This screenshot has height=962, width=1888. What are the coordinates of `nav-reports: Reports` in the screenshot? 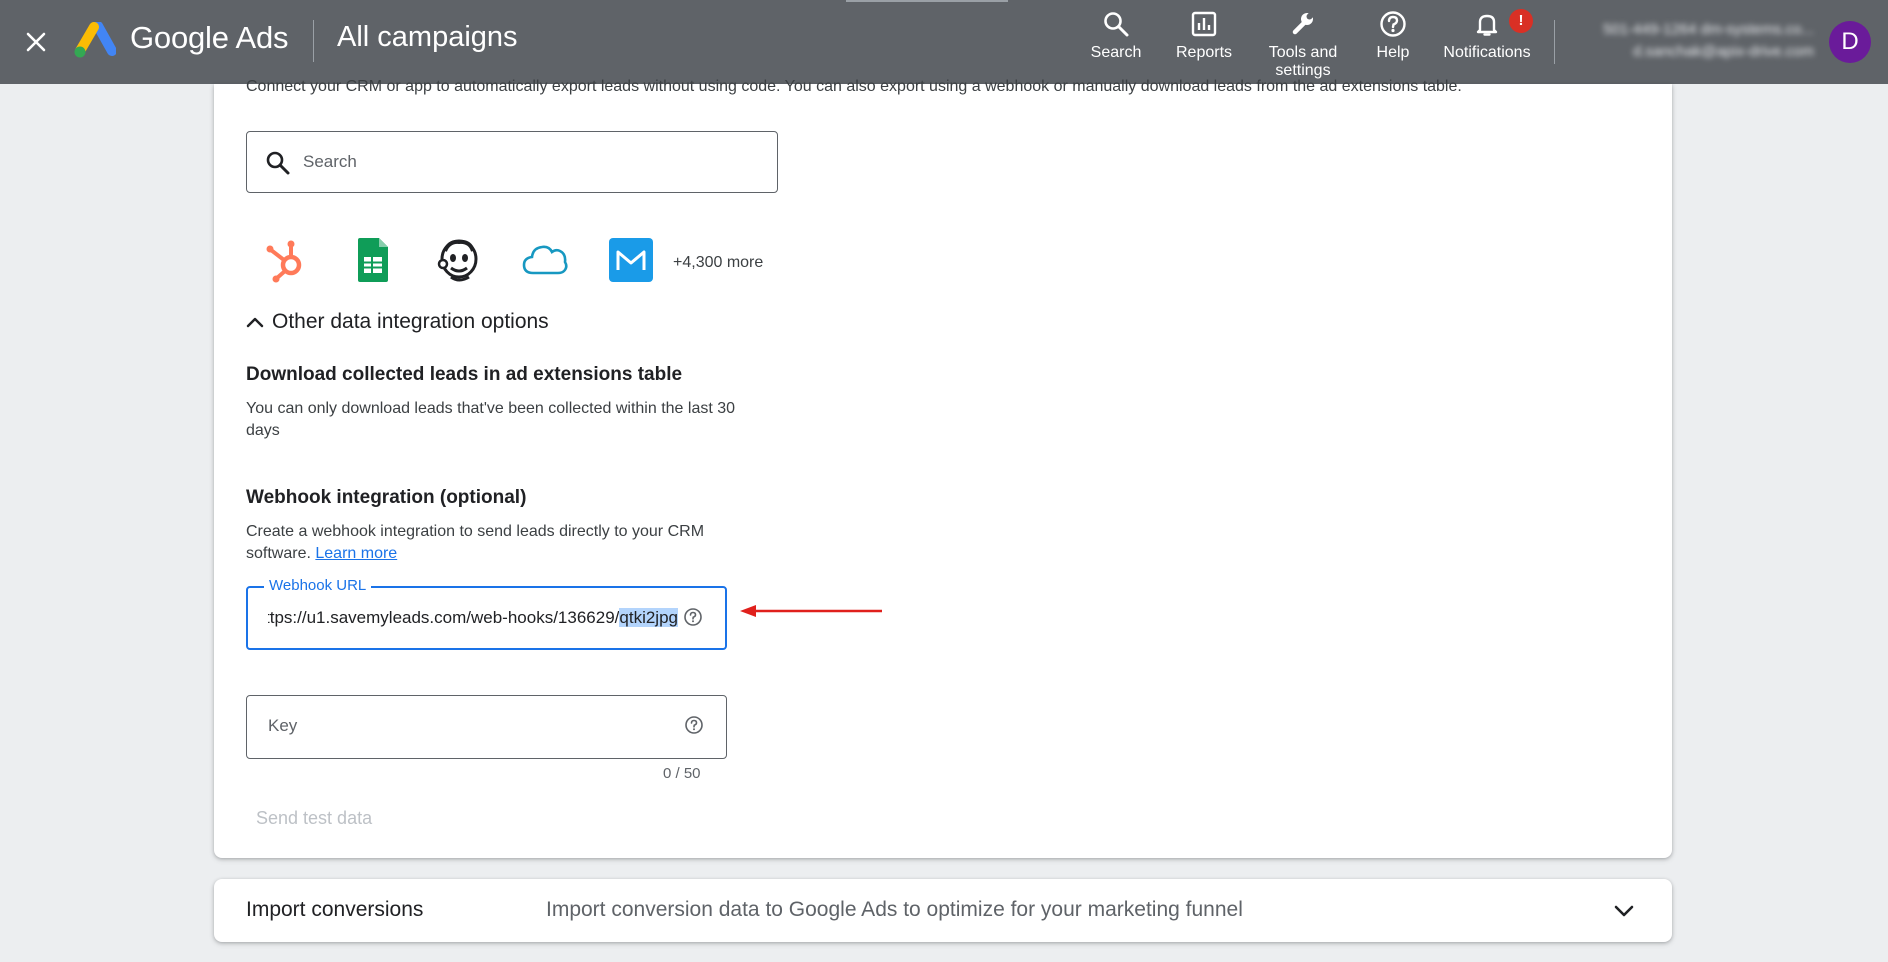 It's located at (1204, 42).